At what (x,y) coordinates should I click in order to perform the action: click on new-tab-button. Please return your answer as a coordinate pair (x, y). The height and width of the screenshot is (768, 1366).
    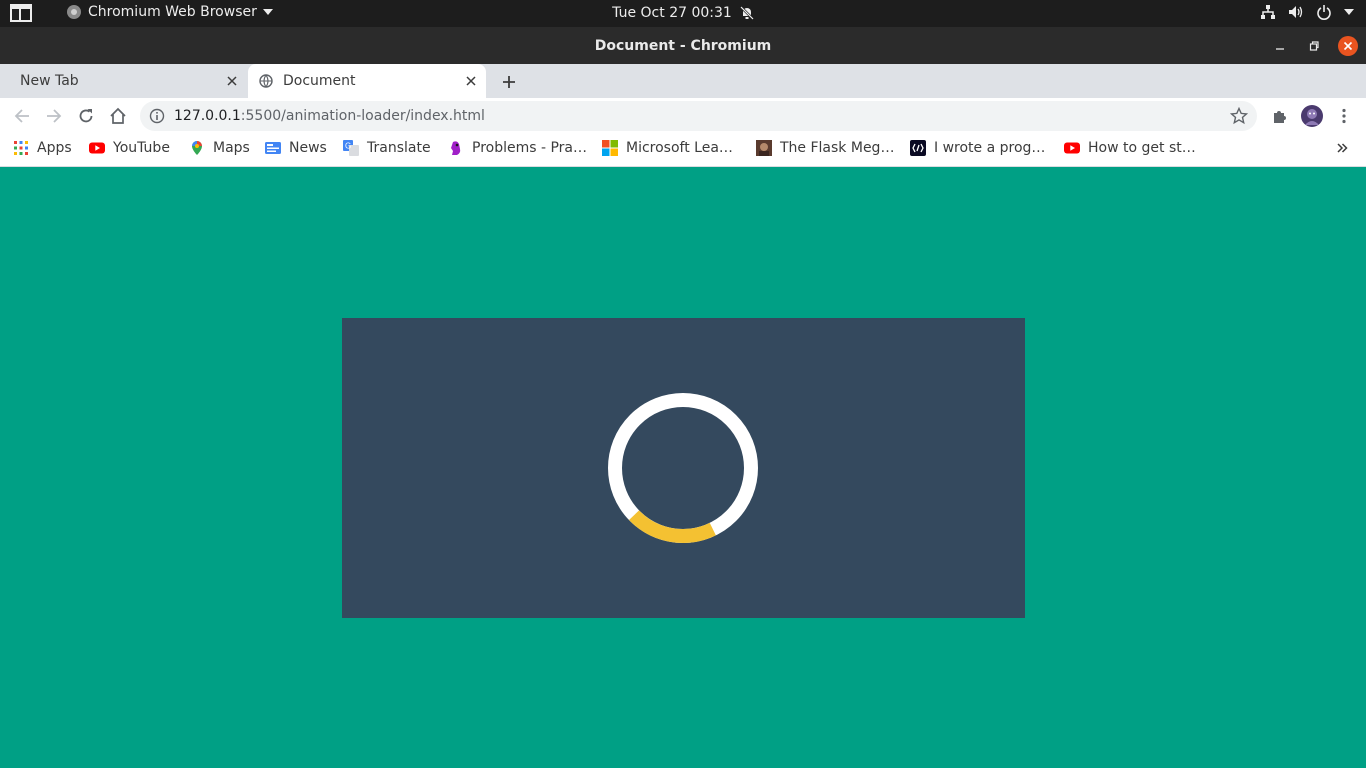
    Looking at the image, I should click on (509, 82).